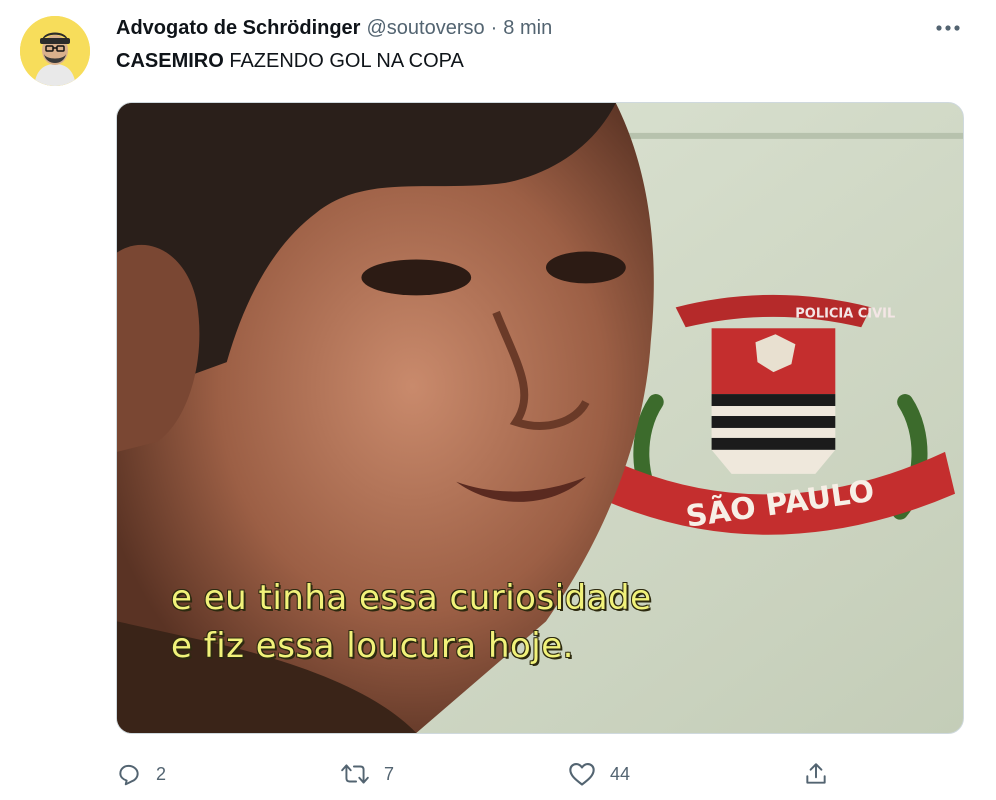 Image resolution: width=996 pixels, height=800 pixels. Describe the element at coordinates (129, 775) in the screenshot. I see `reply-icon` at that location.